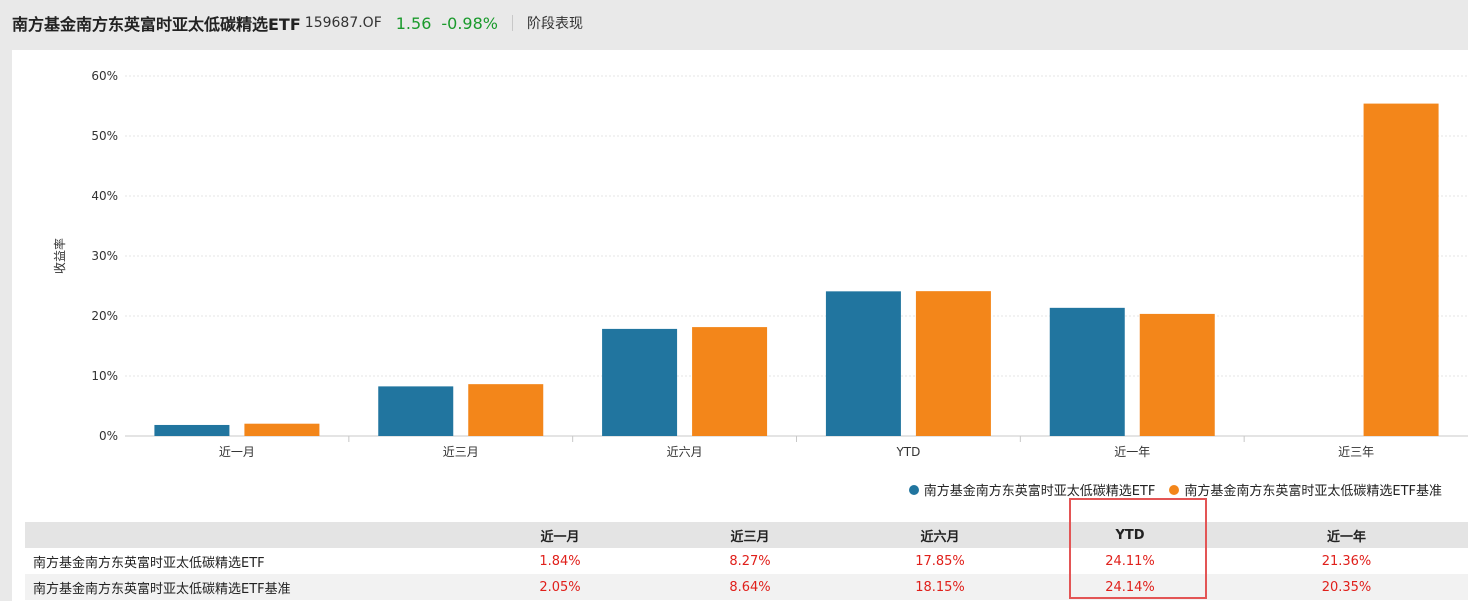  What do you see at coordinates (104, 136) in the screenshot?
I see `y-tick-label: 50%` at bounding box center [104, 136].